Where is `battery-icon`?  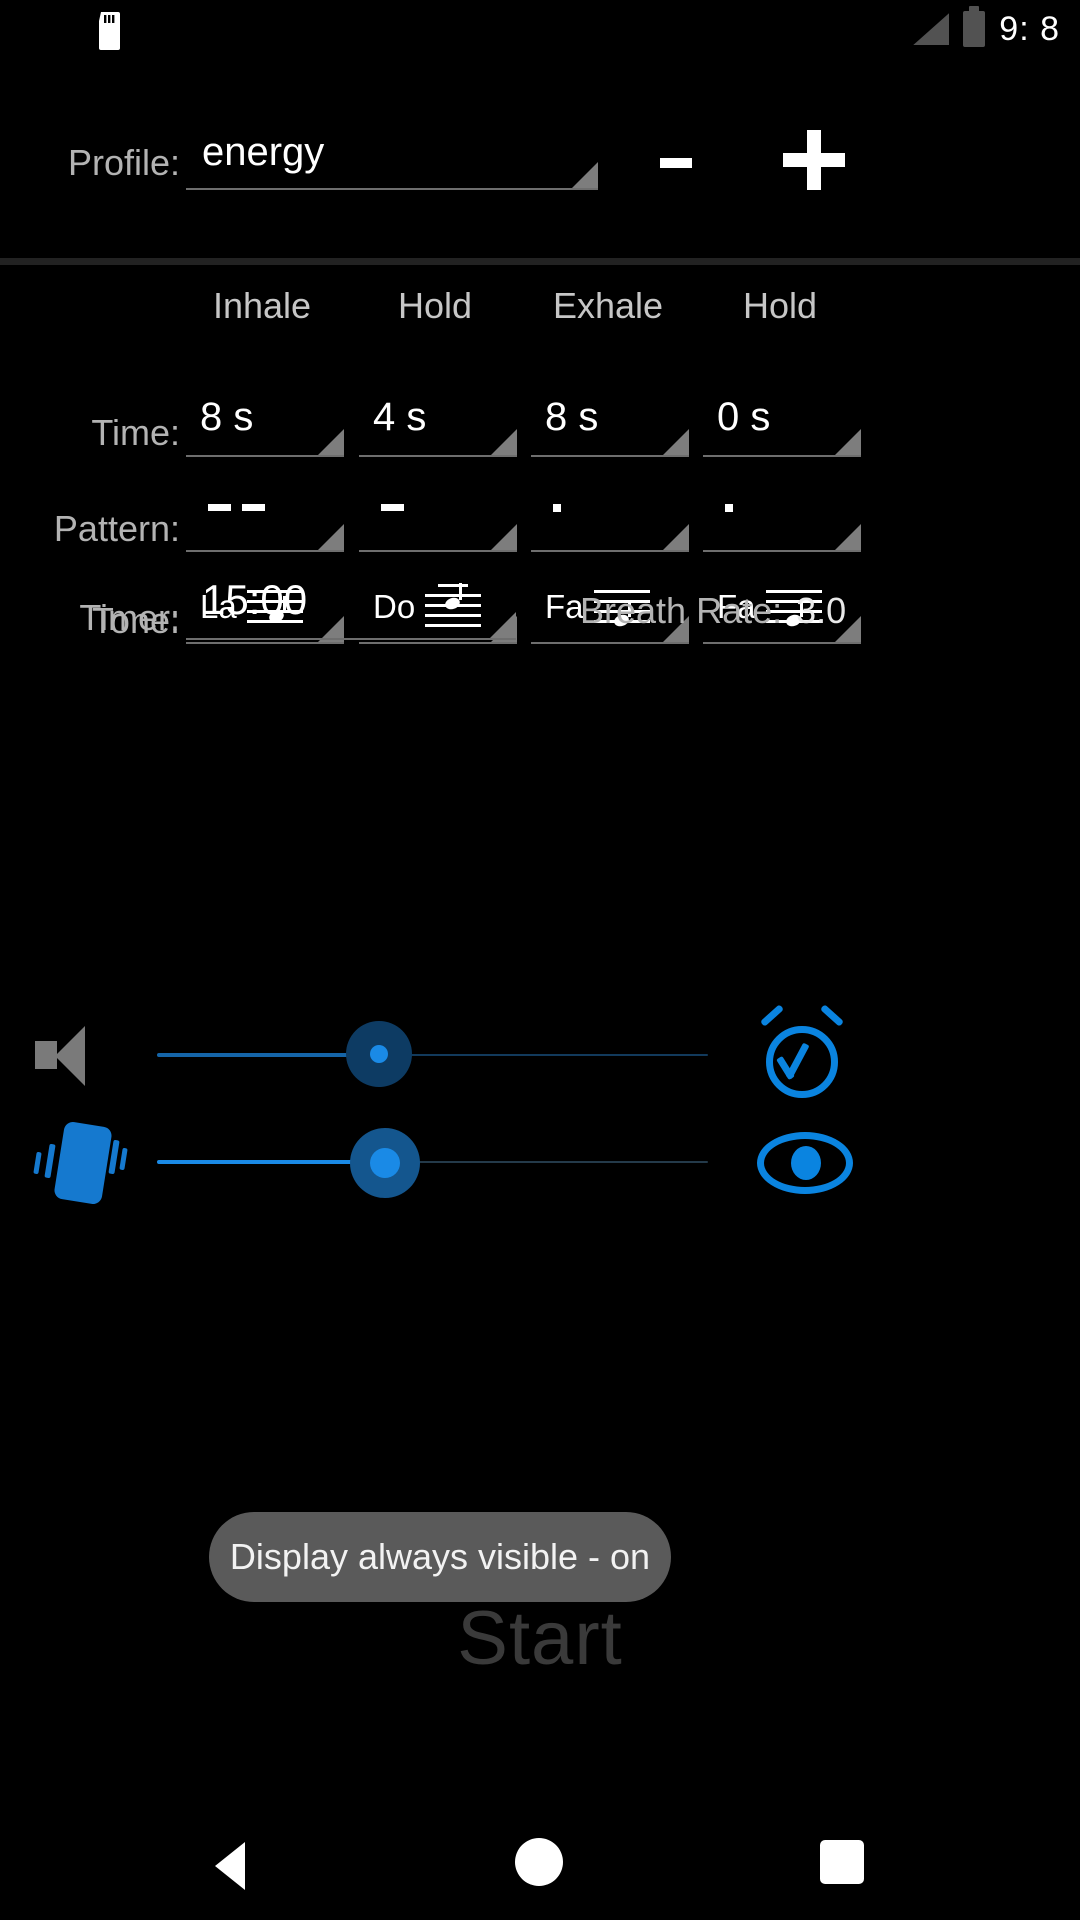 battery-icon is located at coordinates (974, 26).